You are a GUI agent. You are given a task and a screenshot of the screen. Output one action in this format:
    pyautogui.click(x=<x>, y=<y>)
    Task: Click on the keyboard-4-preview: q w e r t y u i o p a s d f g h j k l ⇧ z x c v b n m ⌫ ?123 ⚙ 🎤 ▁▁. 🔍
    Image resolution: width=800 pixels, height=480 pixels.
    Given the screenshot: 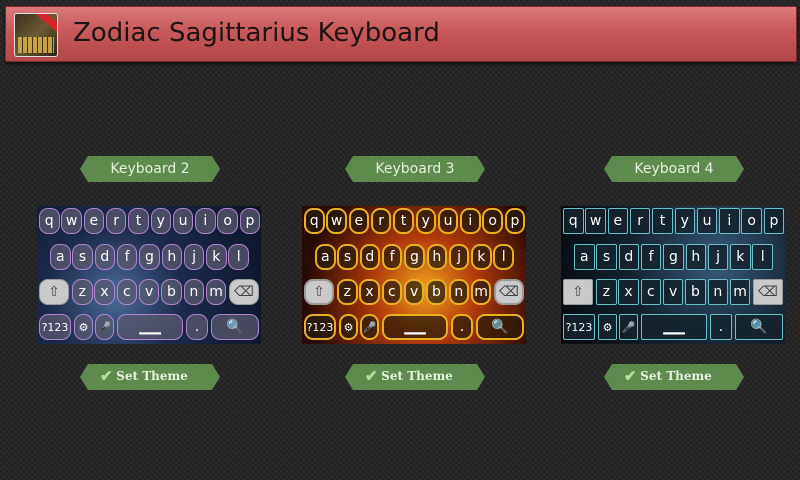 What is the action you would take?
    pyautogui.click(x=673, y=275)
    